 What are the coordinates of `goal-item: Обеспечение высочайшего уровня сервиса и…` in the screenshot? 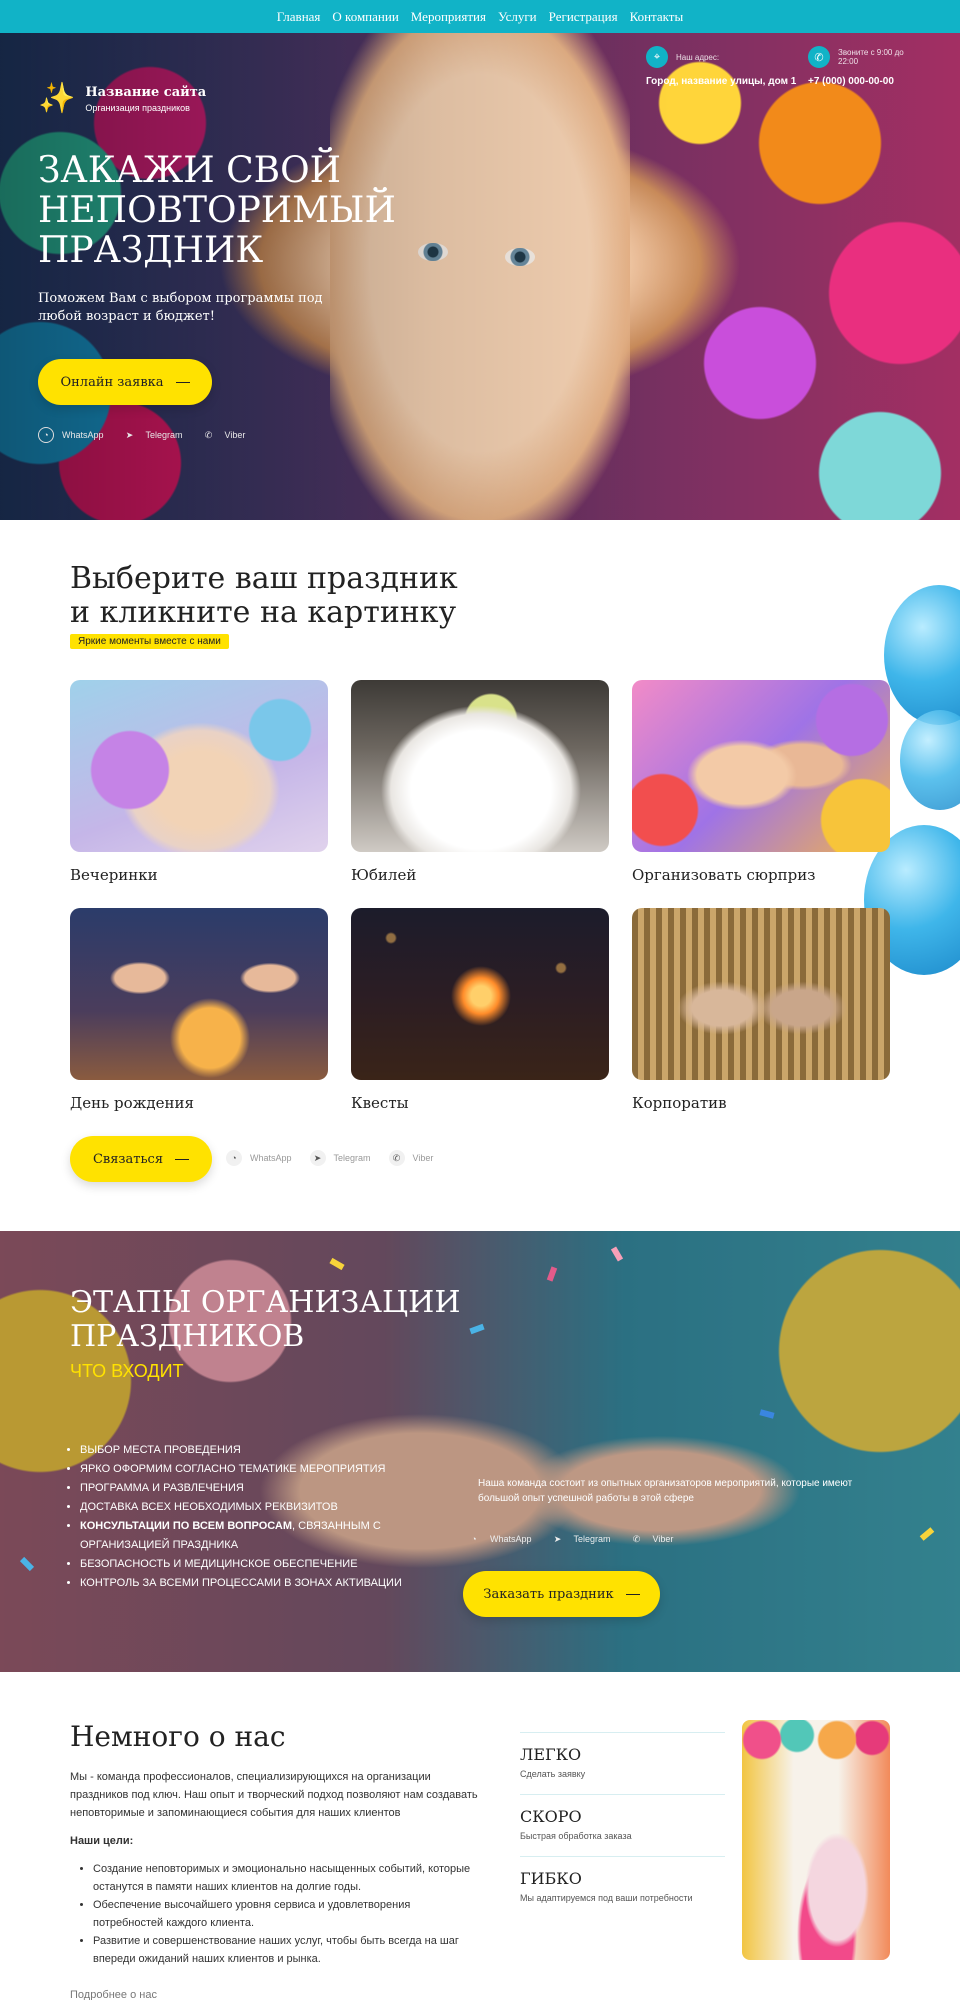 It's located at (288, 1914).